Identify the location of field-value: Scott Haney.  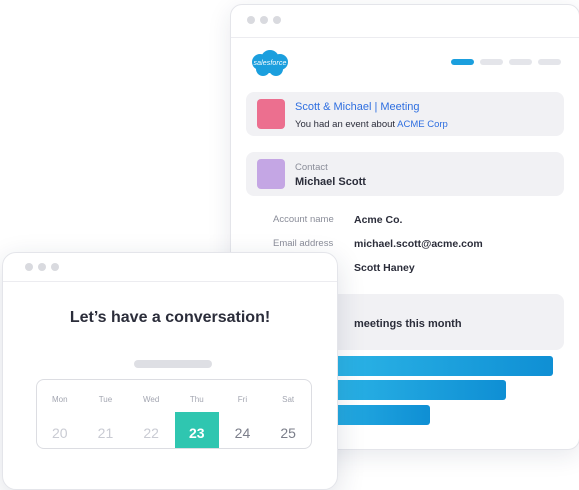
(384, 268).